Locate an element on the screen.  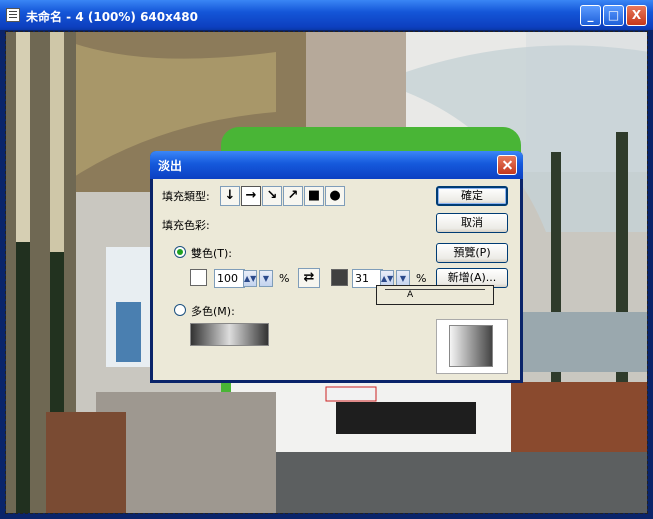
cancel-button: 取消 is located at coordinates (472, 223).